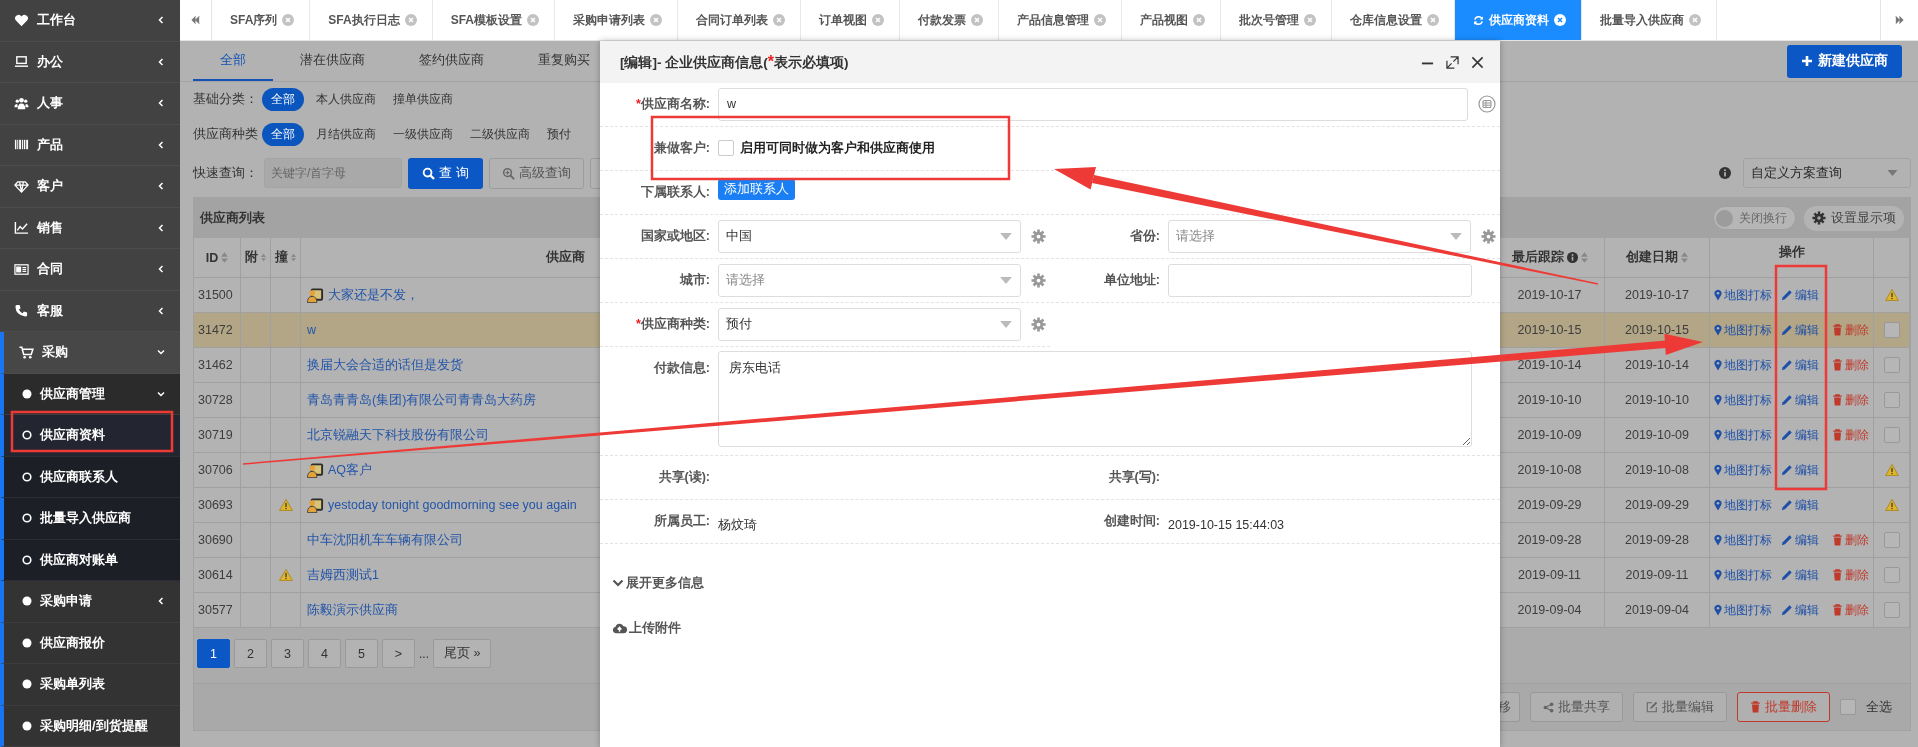 The height and width of the screenshot is (747, 1918). I want to click on sidebar-item: 采购申请, so click(90, 602).